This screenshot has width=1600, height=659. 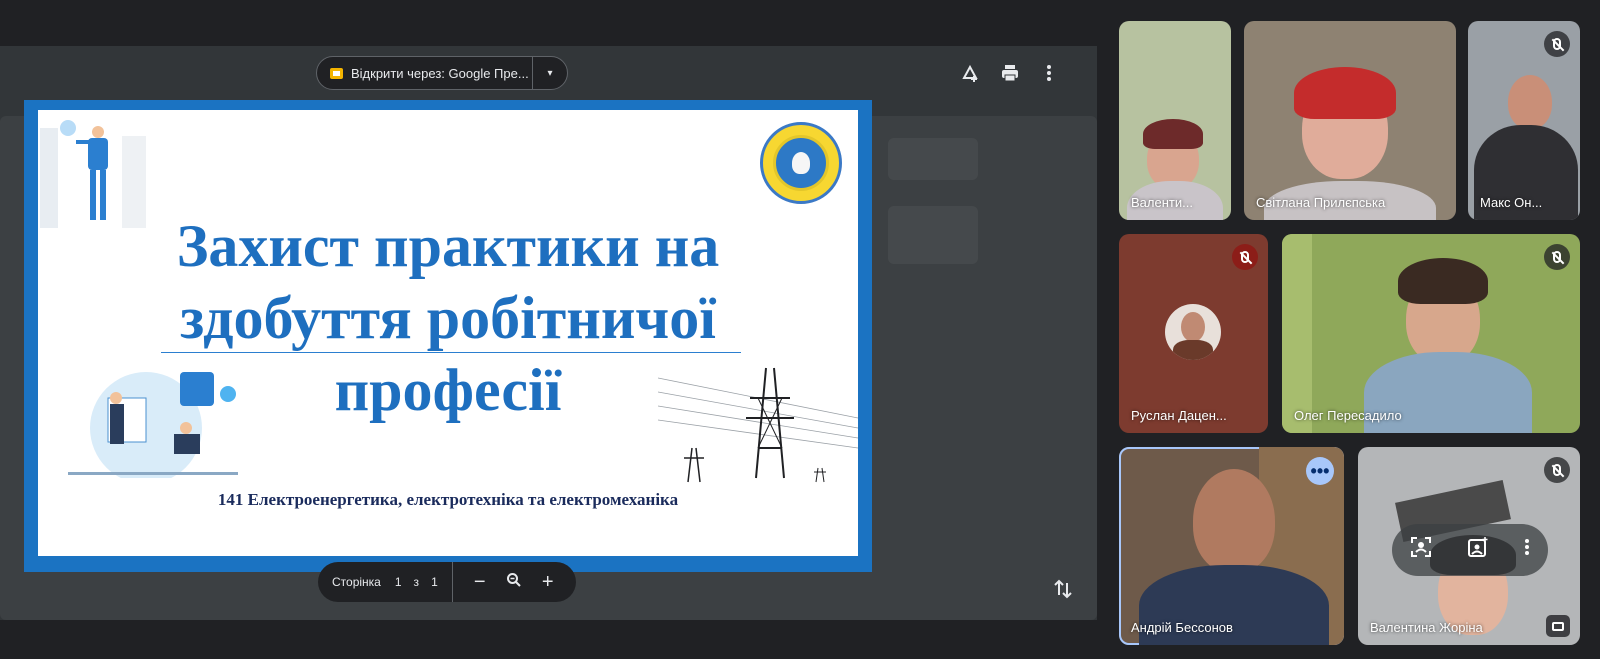 I want to click on swap-layout-button, so click(x=1063, y=589).